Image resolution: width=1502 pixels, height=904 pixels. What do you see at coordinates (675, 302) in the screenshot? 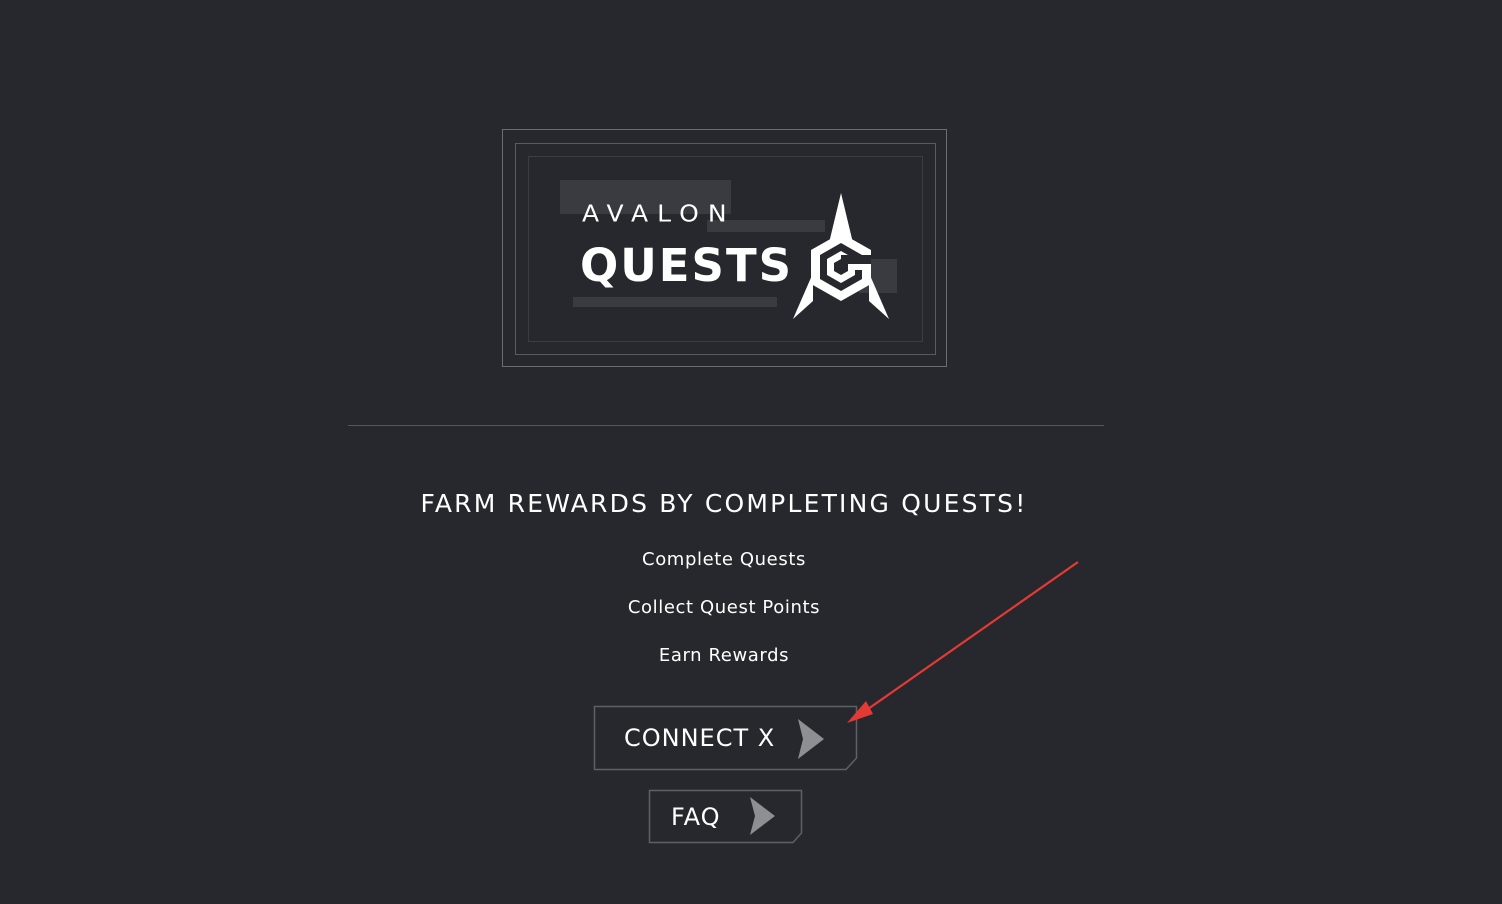
I see `logo-decoration` at bounding box center [675, 302].